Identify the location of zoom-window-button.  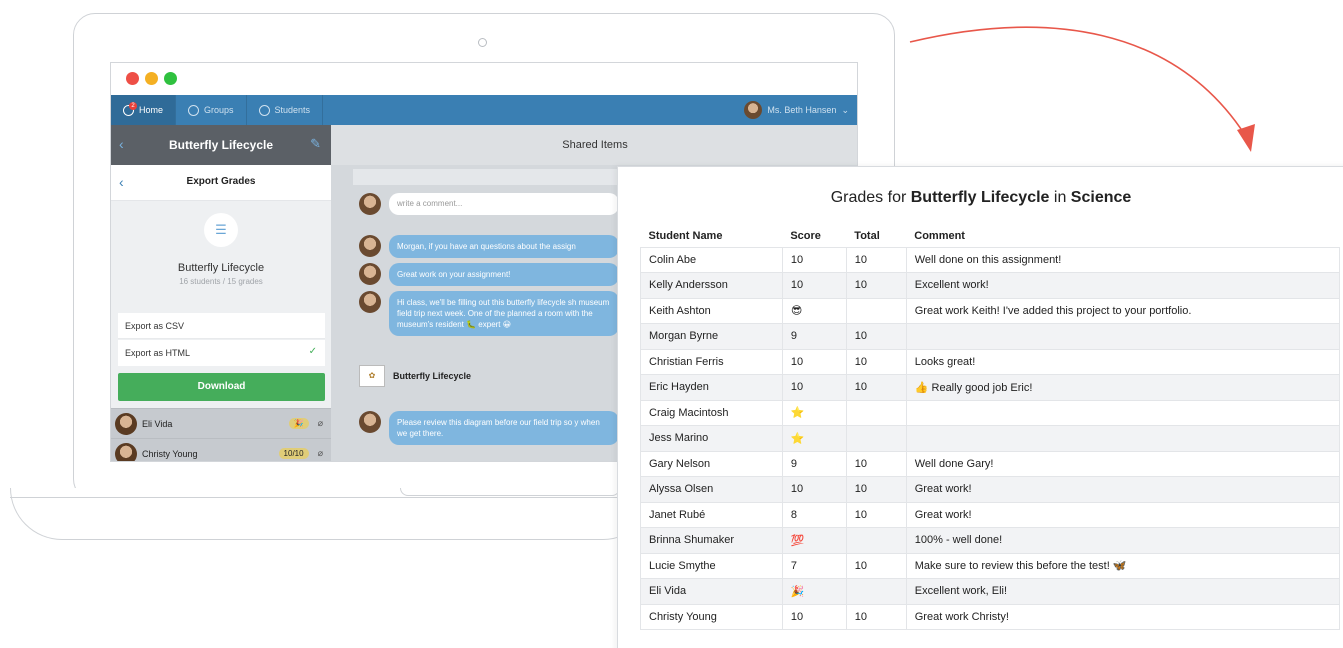
(170, 78).